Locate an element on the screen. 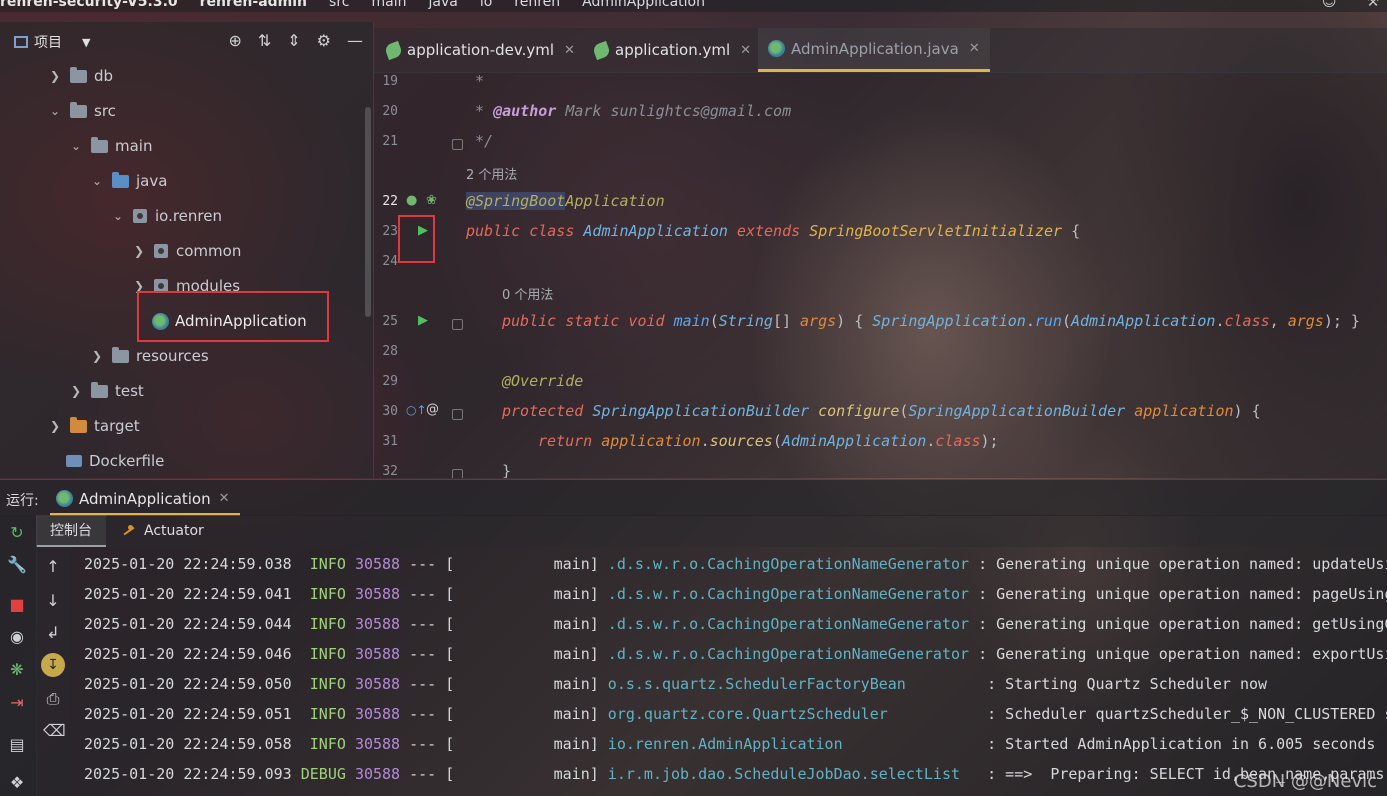  hammer-icon: ⚒ is located at coordinates (1372, 5).